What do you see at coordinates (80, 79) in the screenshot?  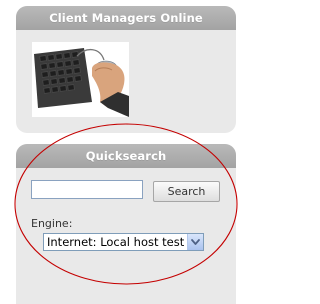 I see `keyboard-mouse-photo` at bounding box center [80, 79].